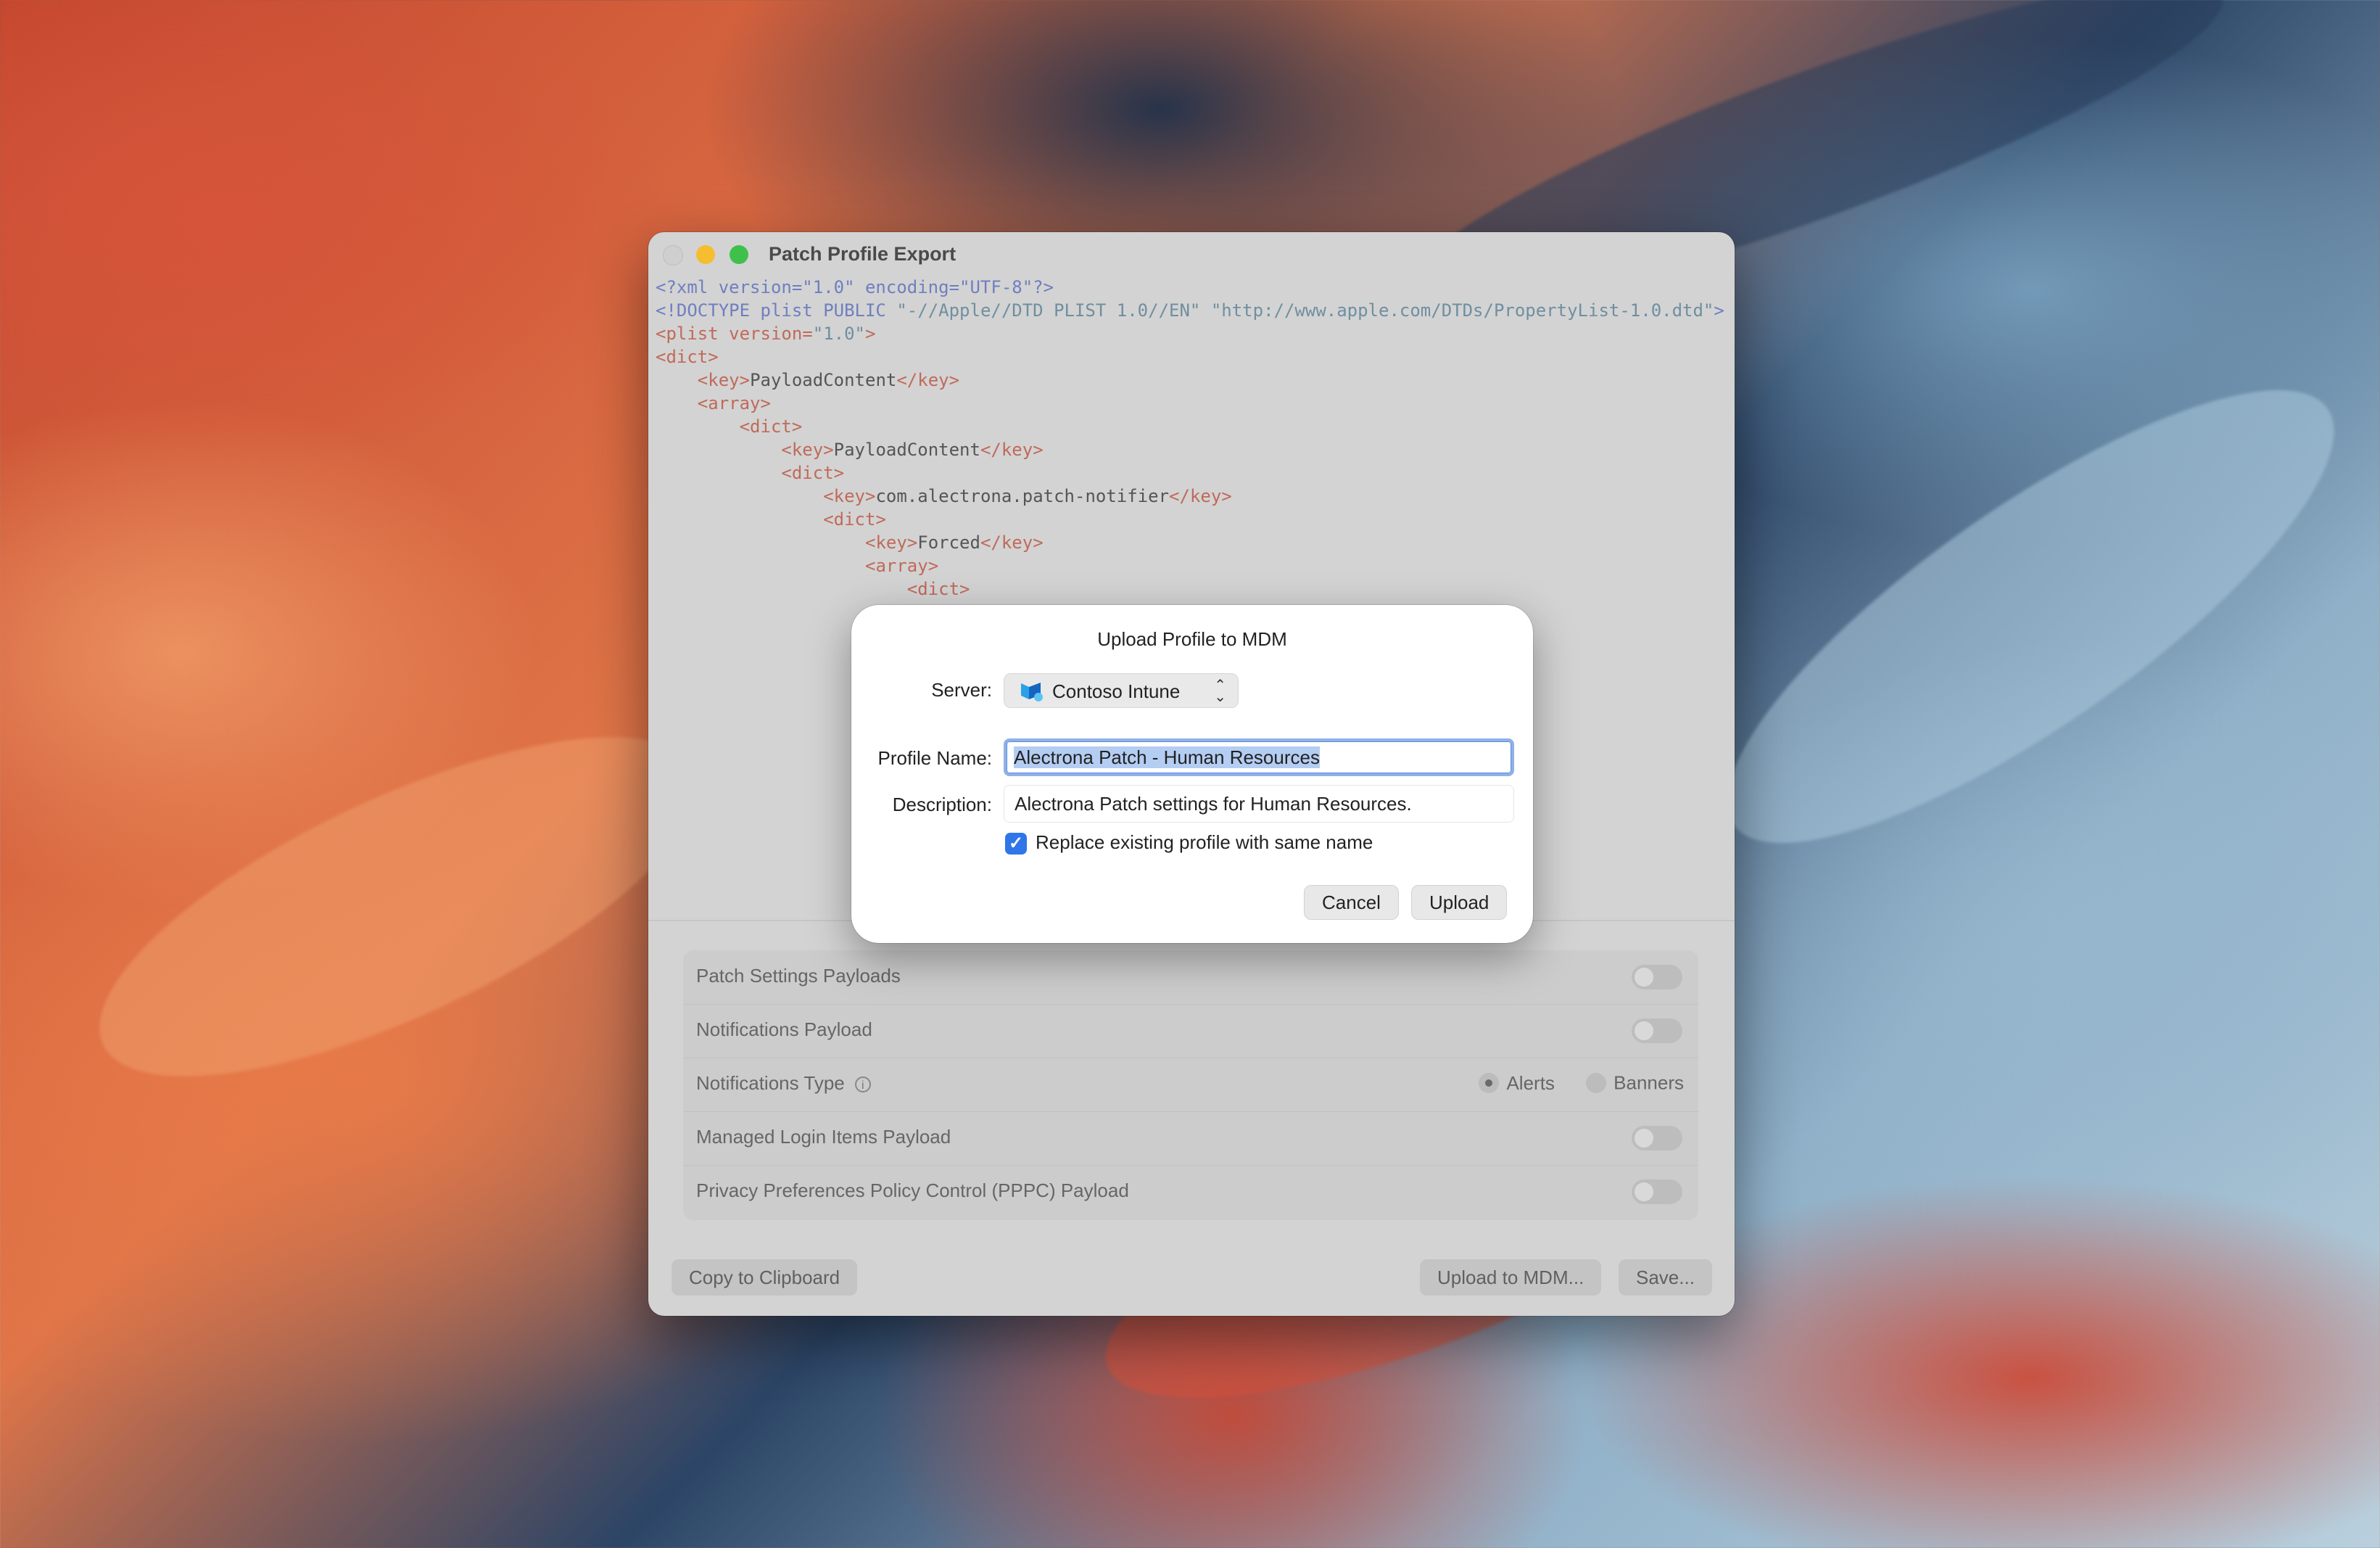 The image size is (2380, 1548). I want to click on setting-row-managed-login-items: Managed Login Items Payload, so click(1190, 1139).